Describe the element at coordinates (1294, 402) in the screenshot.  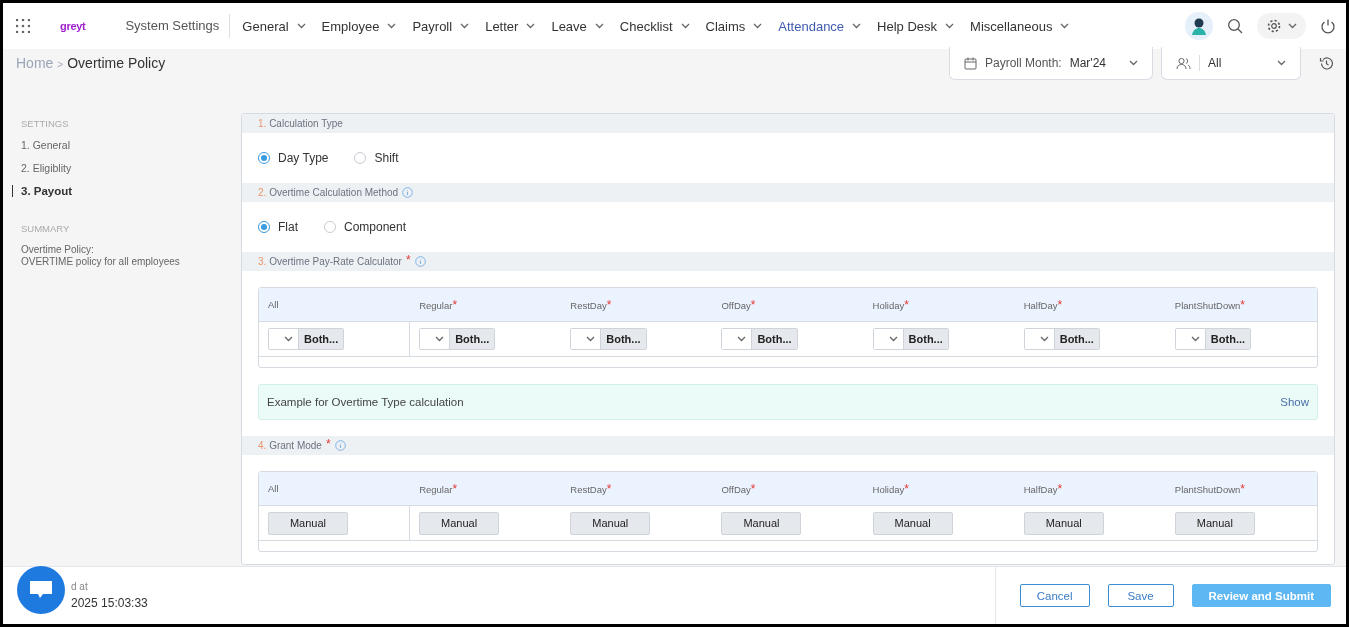
I see `show-link: Show` at that location.